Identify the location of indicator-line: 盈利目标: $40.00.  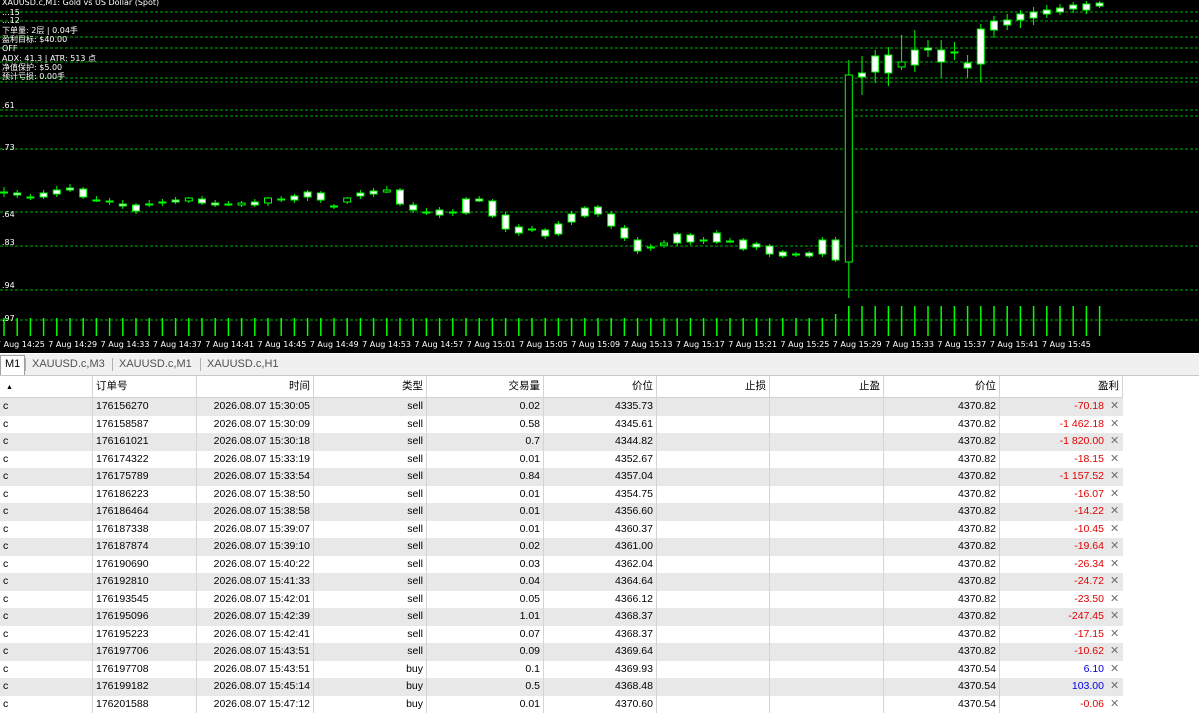
(35, 39).